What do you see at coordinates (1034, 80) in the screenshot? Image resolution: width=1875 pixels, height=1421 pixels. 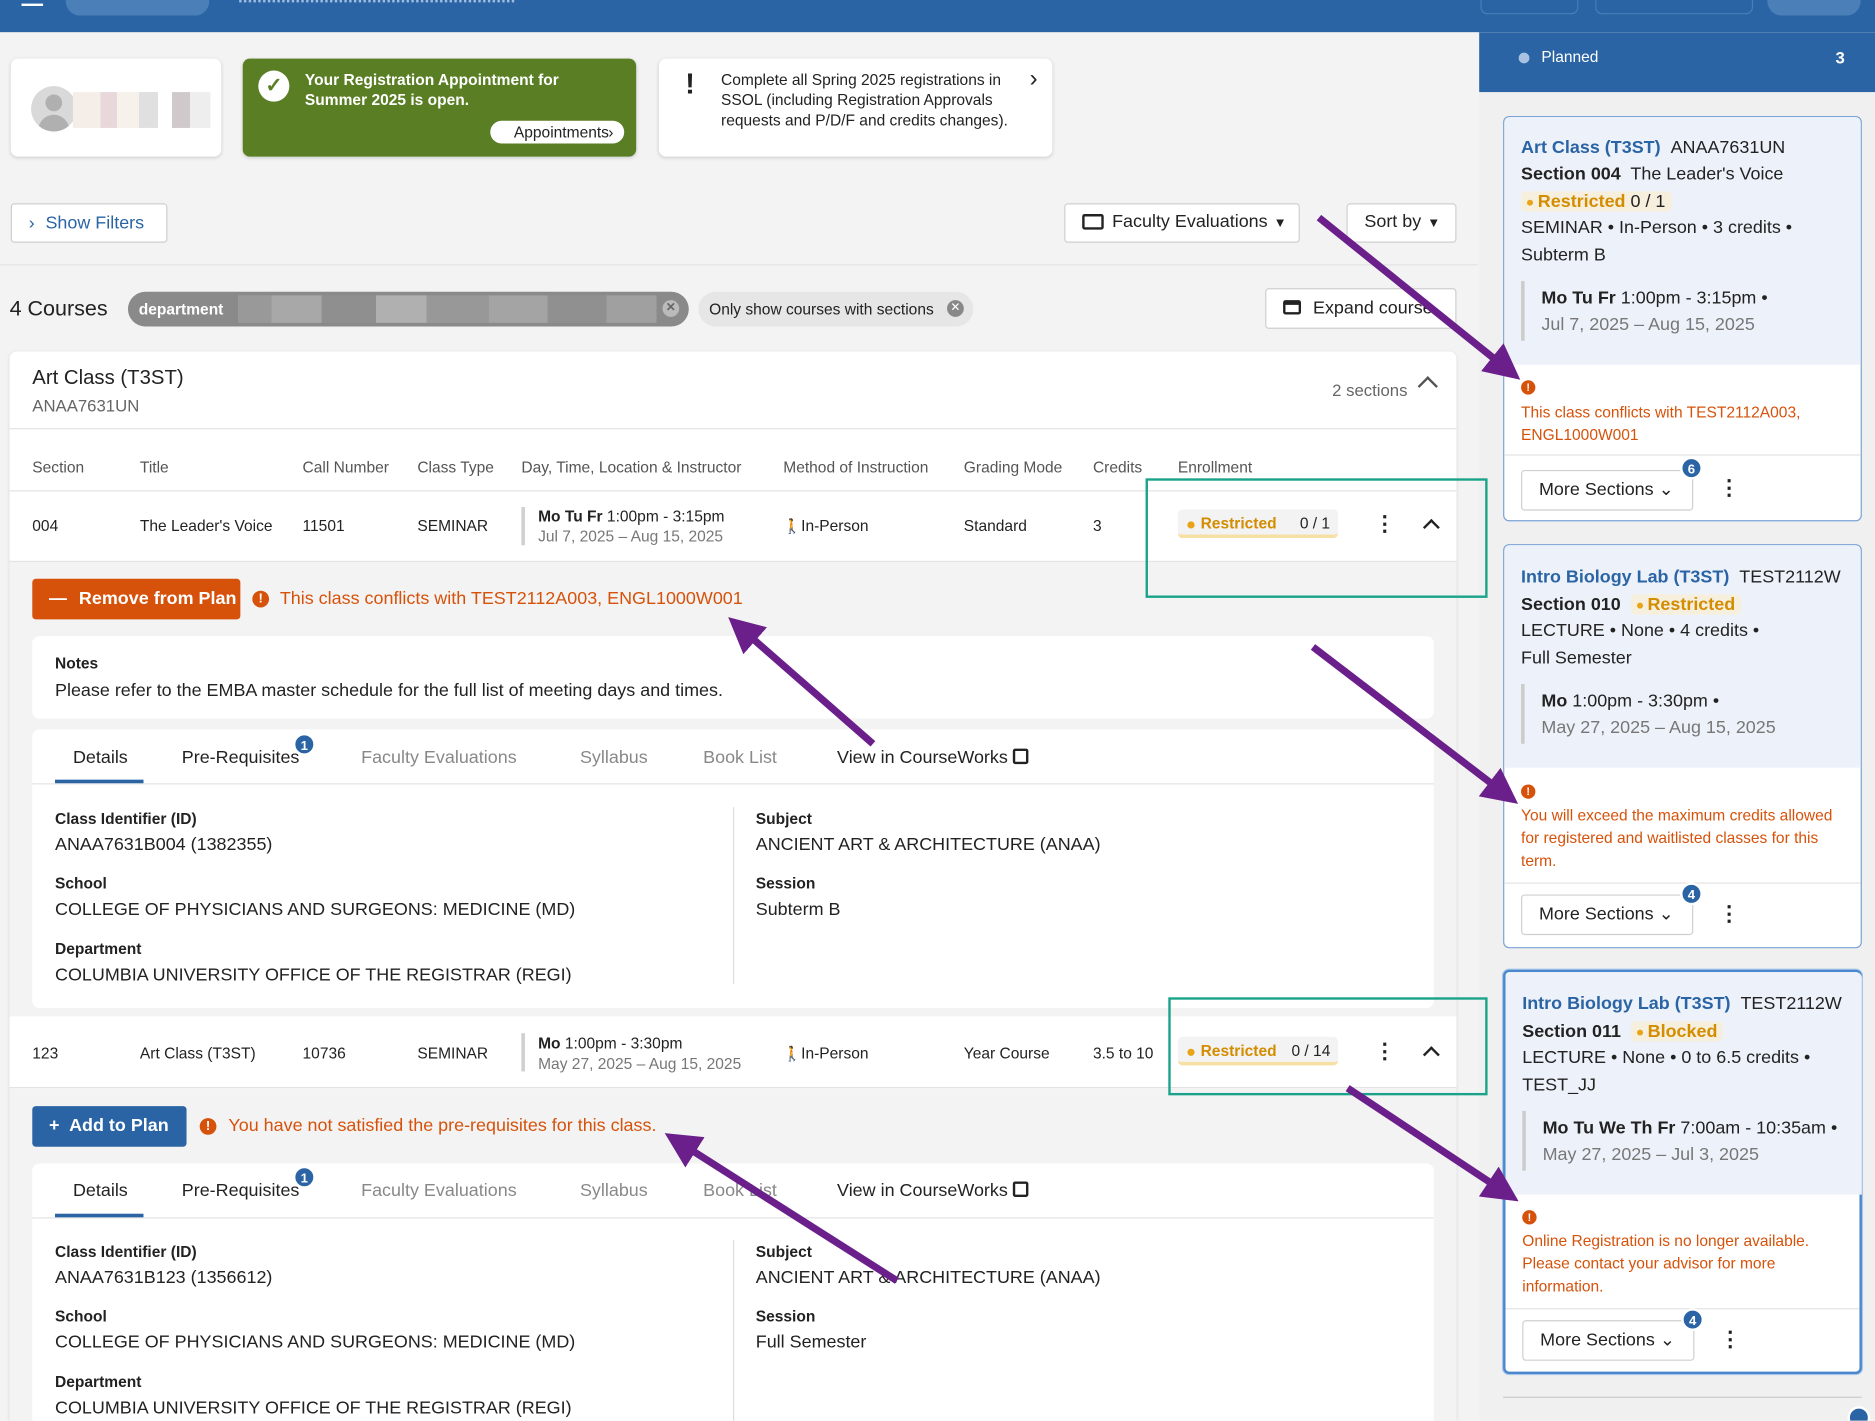 I see `chevron-right-icon: ›` at bounding box center [1034, 80].